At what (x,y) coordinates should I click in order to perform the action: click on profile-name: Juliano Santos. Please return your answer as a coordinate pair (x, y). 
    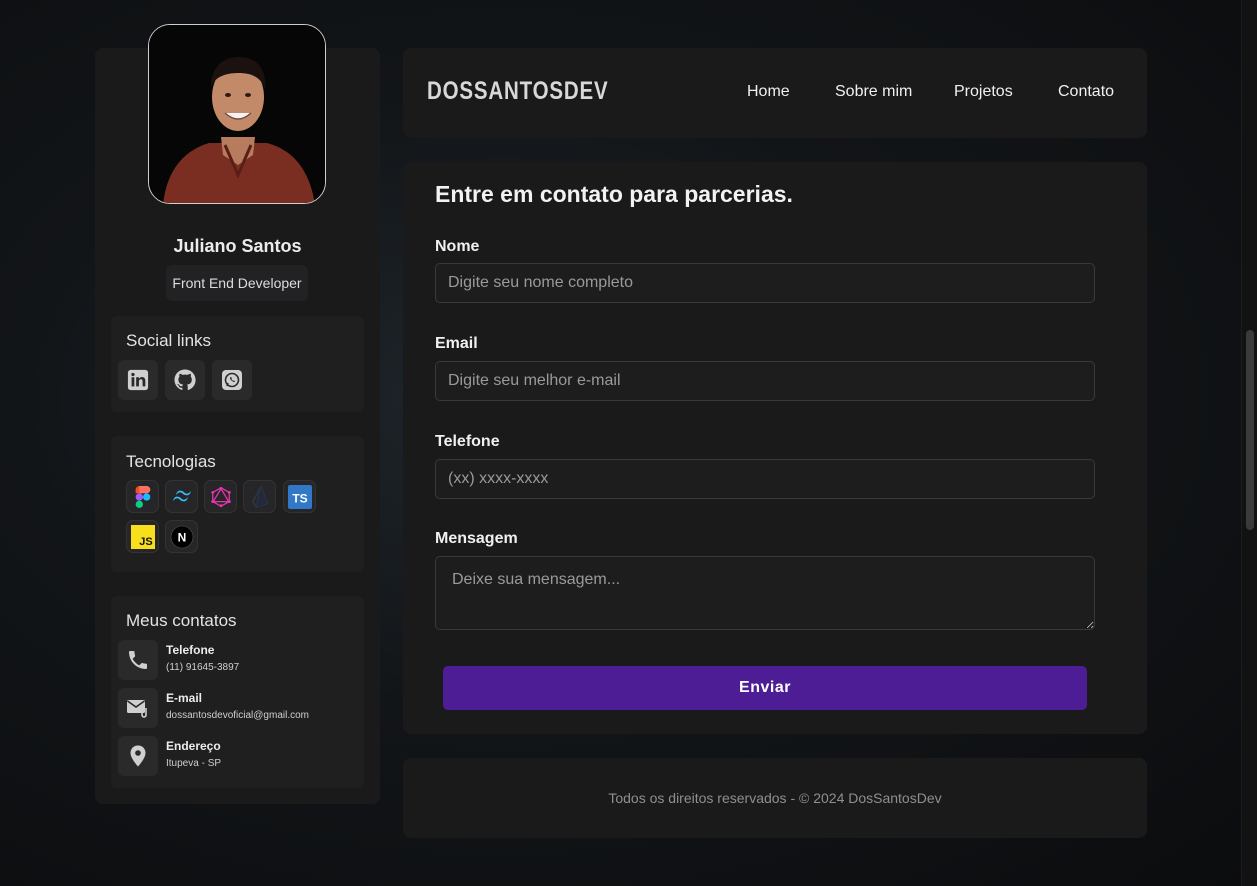
    Looking at the image, I should click on (237, 246).